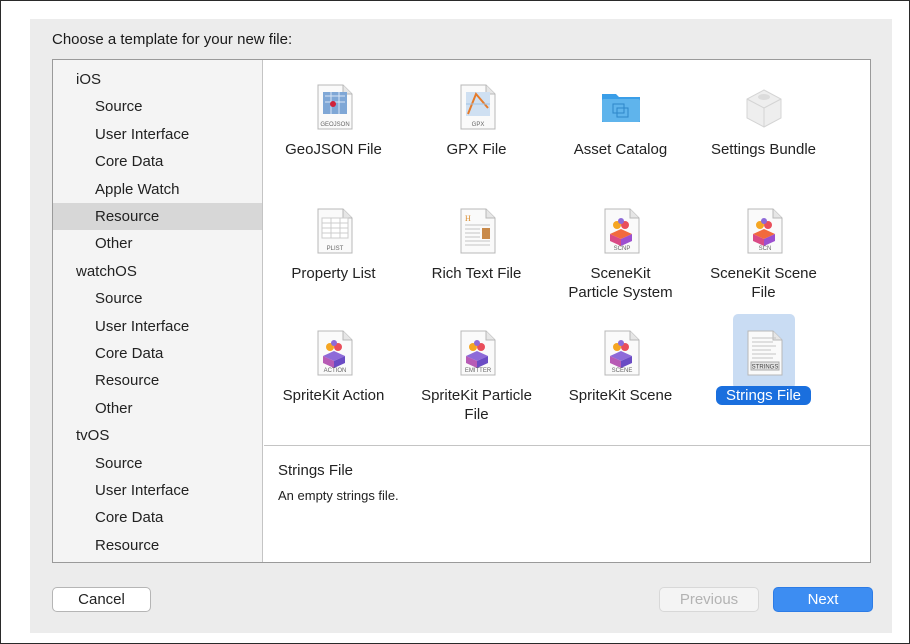  Describe the element at coordinates (477, 107) in the screenshot. I see `gpx-file-icon: GPX` at that location.